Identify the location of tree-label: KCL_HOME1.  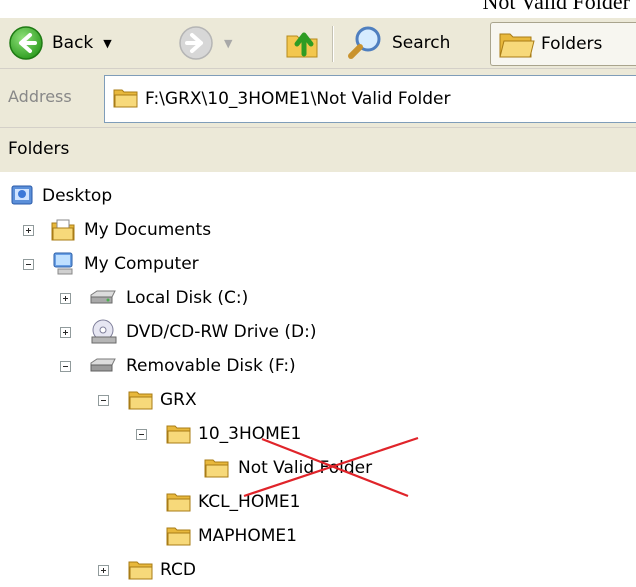
(249, 502).